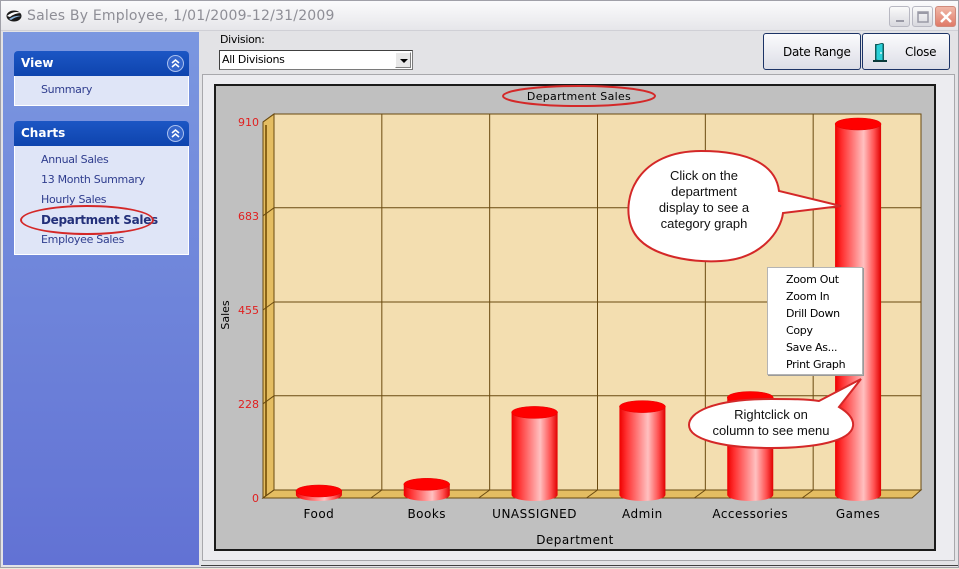  I want to click on x-tick-label: UNASSIGNED, so click(534, 514).